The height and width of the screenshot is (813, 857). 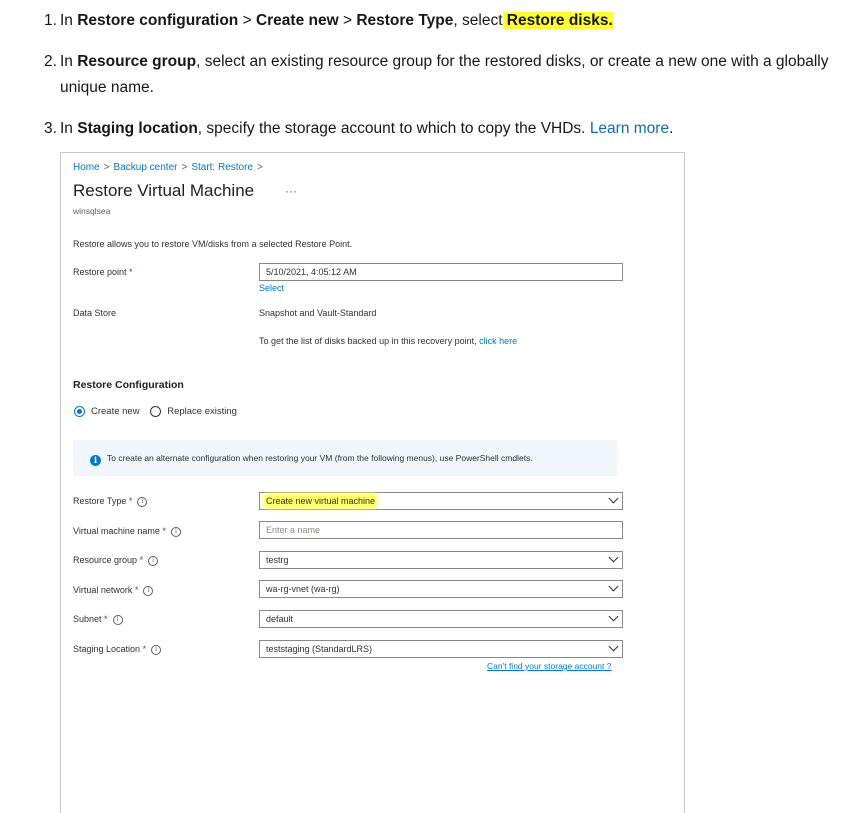 What do you see at coordinates (441, 589) in the screenshot?
I see `virtual-network-dropdown: wa-rg-vnet (wa-rg)` at bounding box center [441, 589].